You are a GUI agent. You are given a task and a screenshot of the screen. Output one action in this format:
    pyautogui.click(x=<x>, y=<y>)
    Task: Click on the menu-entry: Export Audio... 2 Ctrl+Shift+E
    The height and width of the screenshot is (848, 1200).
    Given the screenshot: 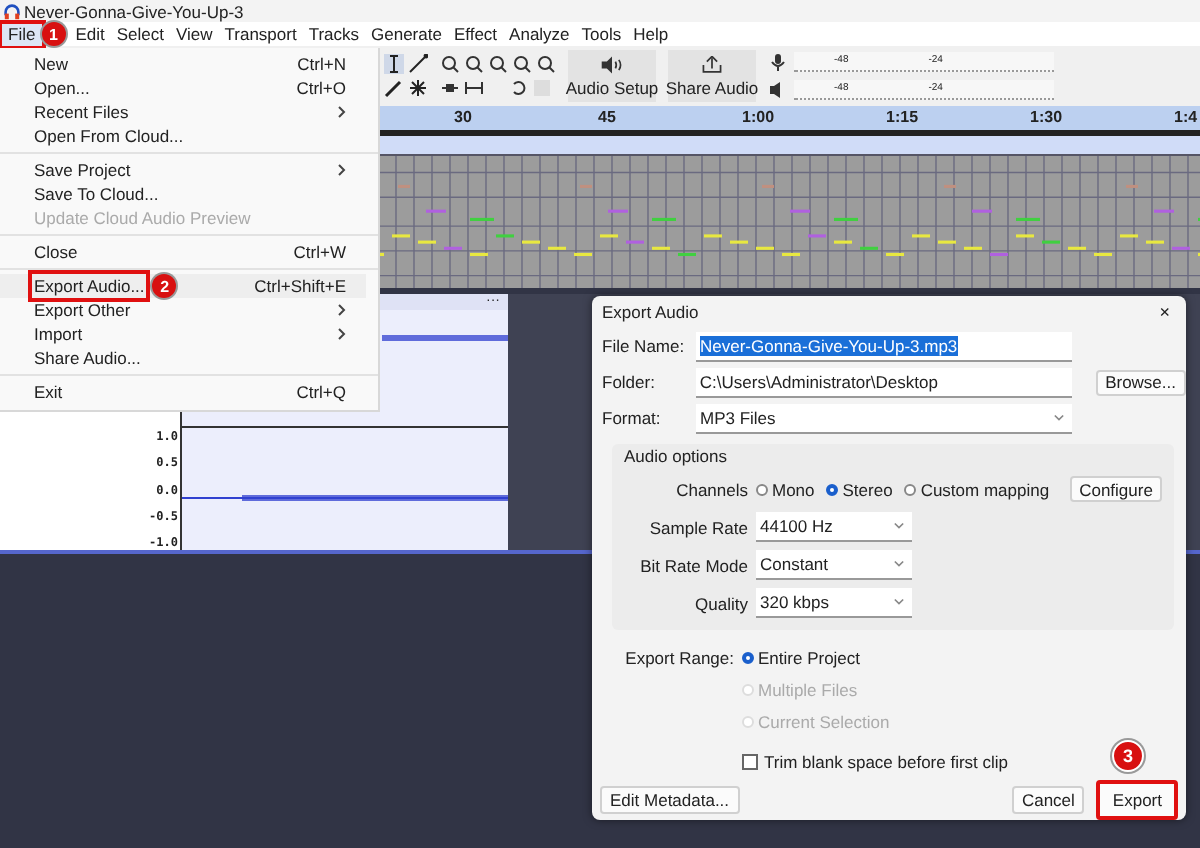 What is the action you would take?
    pyautogui.click(x=183, y=286)
    